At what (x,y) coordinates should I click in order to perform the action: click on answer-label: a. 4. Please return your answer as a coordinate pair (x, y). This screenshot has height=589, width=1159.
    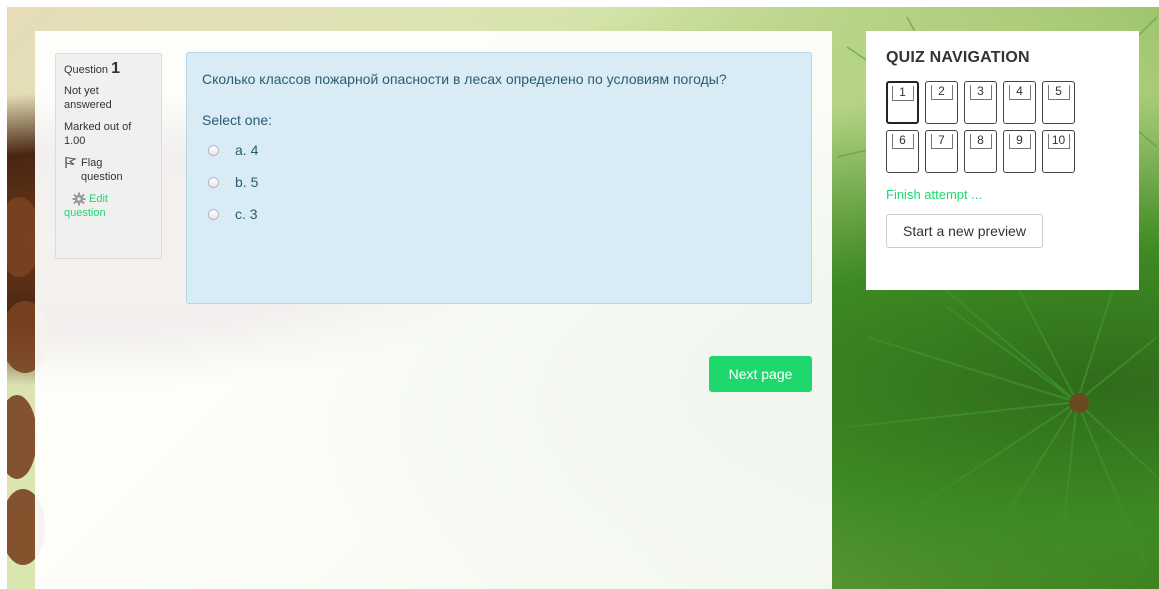
    Looking at the image, I should click on (247, 150).